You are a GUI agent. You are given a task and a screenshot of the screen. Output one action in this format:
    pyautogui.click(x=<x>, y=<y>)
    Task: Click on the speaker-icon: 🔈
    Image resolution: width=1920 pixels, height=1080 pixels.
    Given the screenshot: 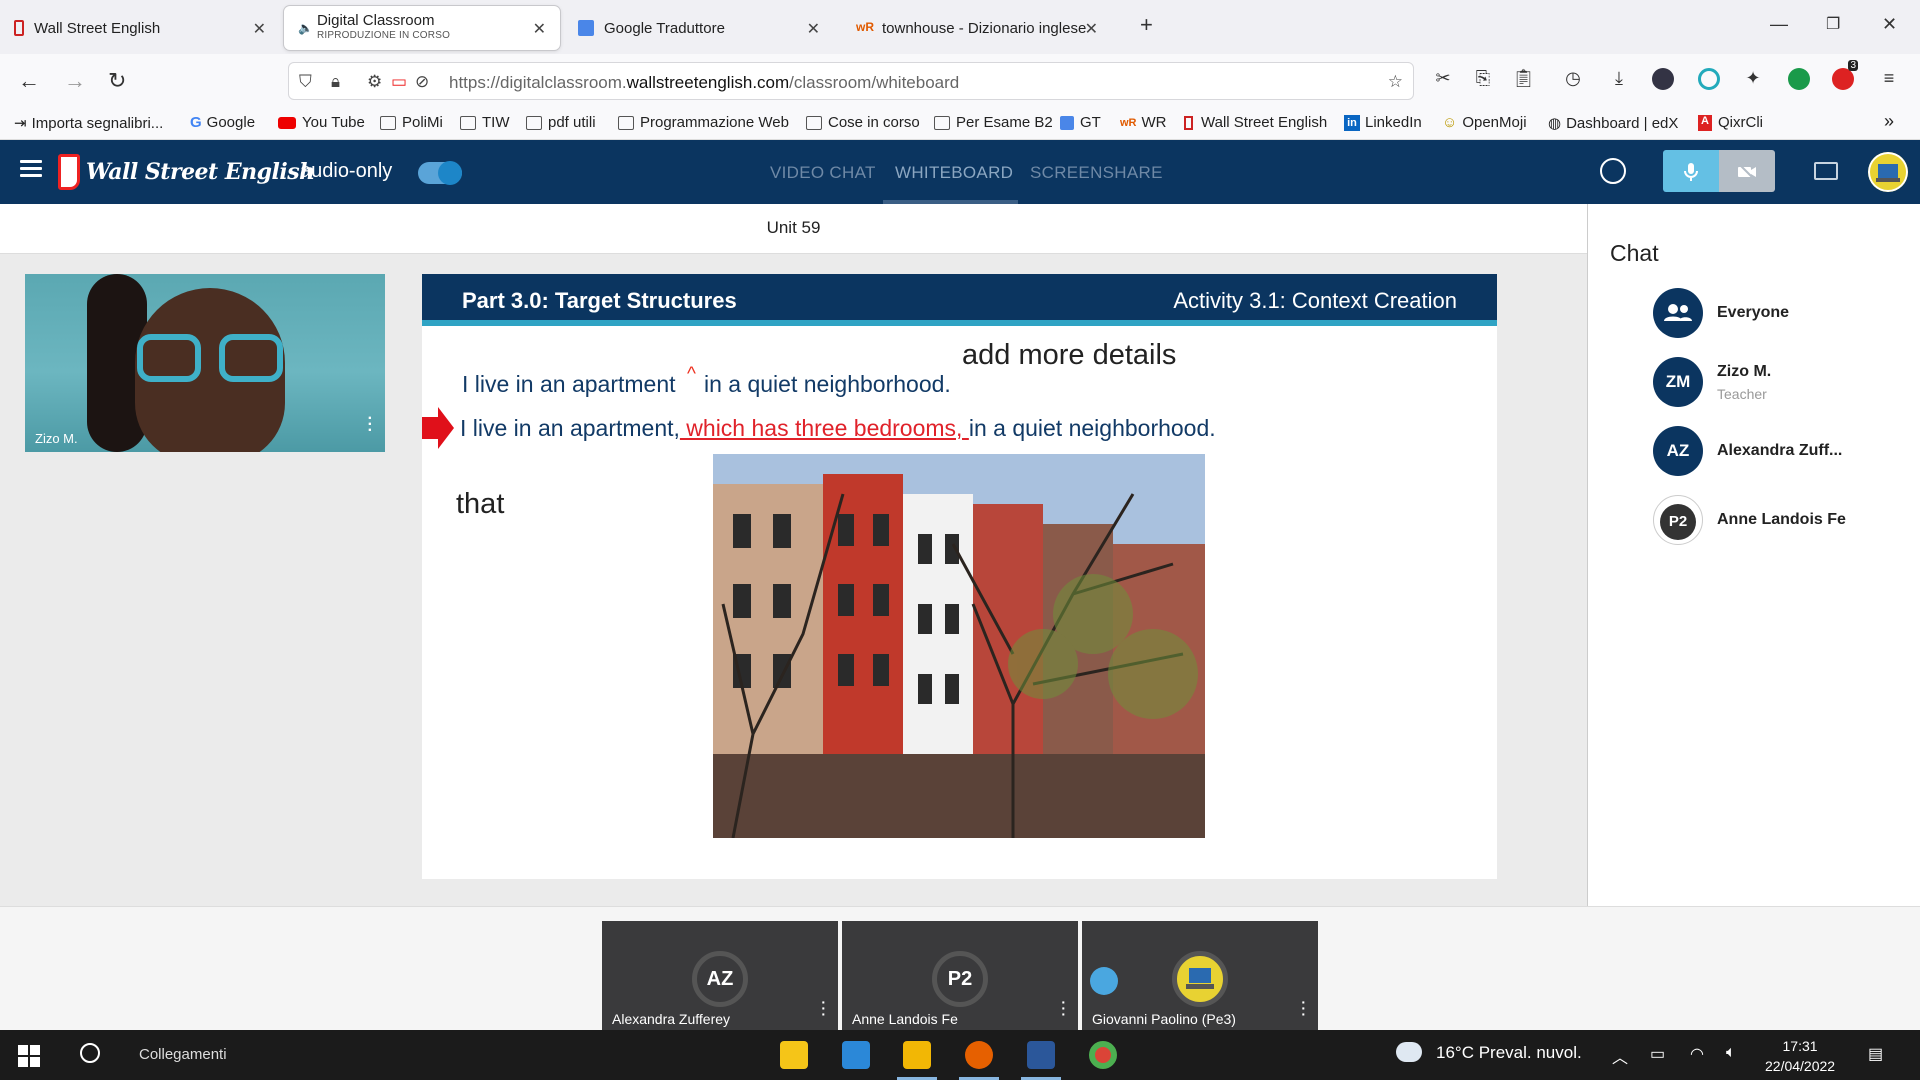 What is the action you would take?
    pyautogui.click(x=305, y=28)
    